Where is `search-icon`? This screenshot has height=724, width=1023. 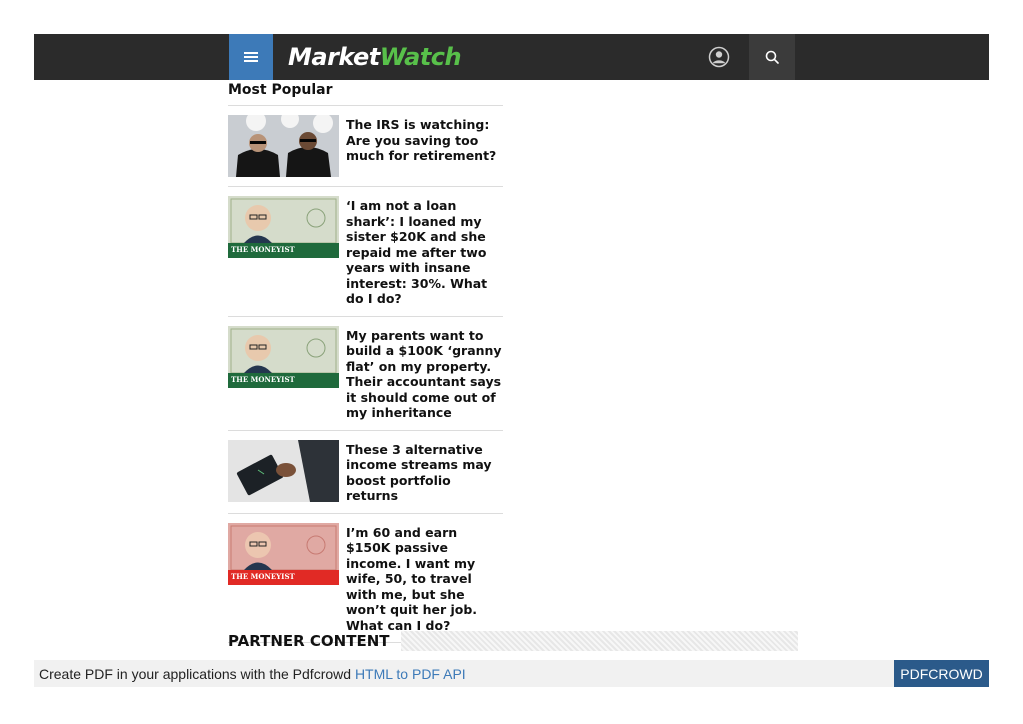 search-icon is located at coordinates (772, 57).